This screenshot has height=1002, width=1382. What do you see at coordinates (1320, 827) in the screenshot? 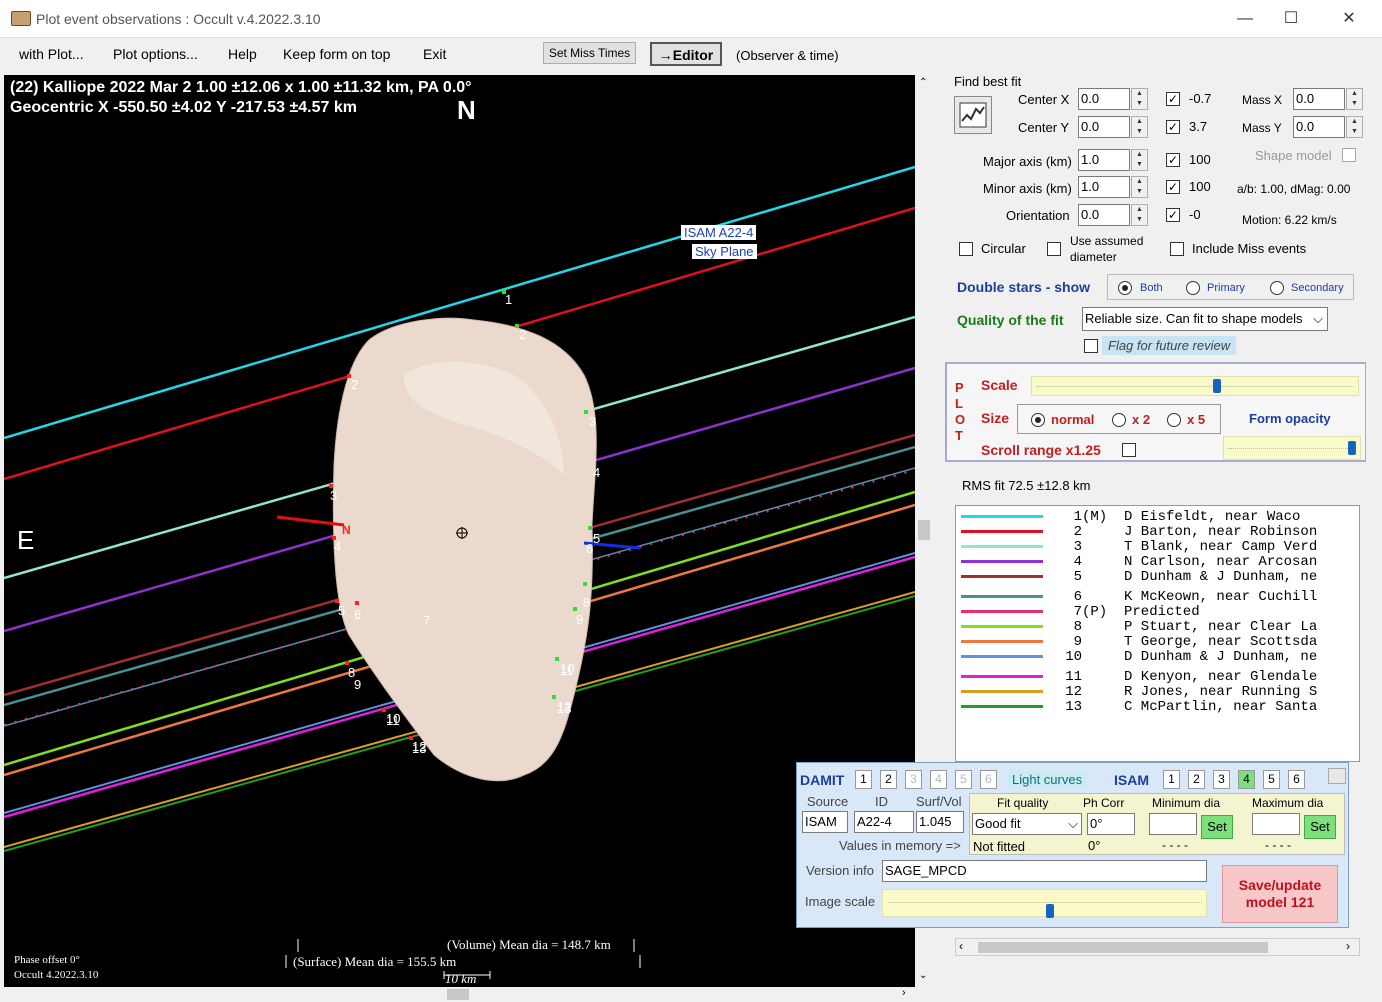
I see `set-max-dia-button: Set` at bounding box center [1320, 827].